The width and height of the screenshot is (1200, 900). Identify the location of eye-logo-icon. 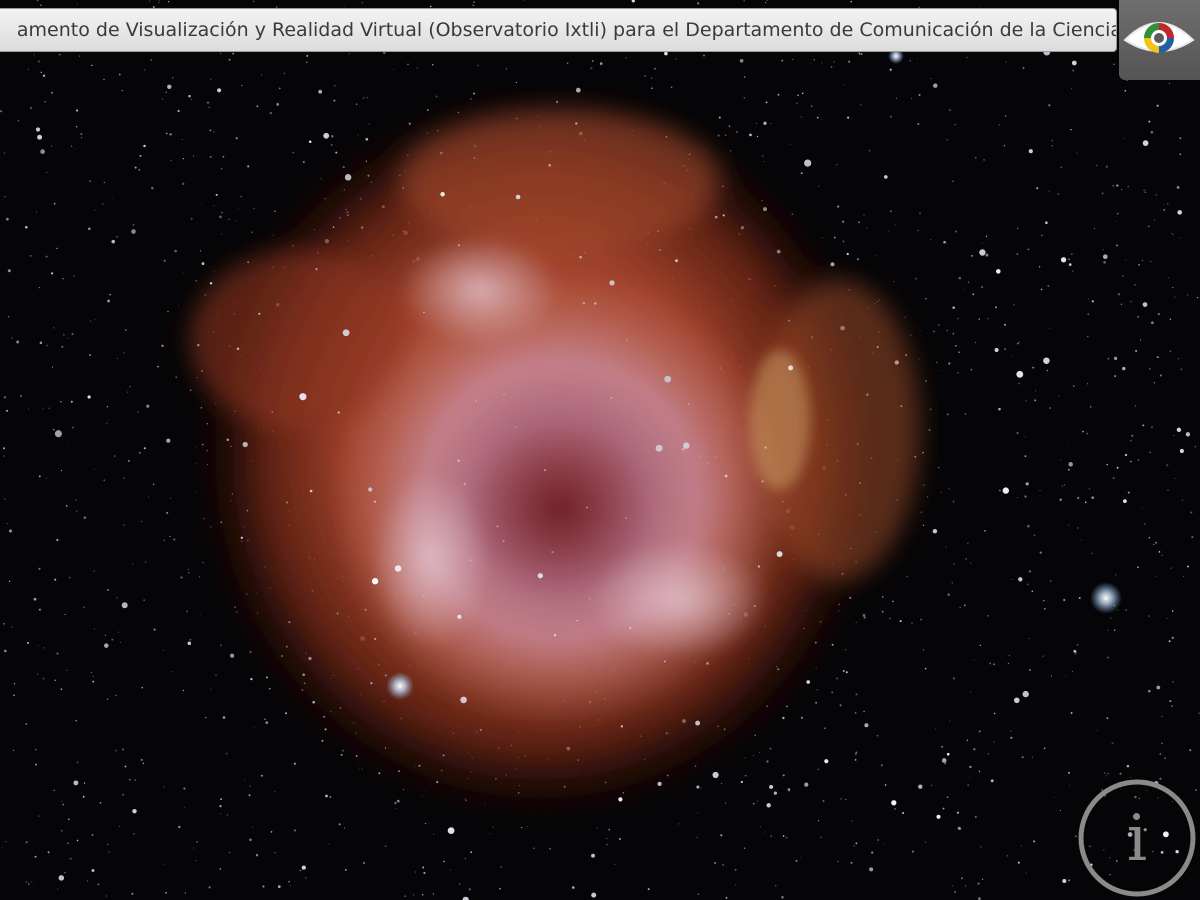
(1159, 37).